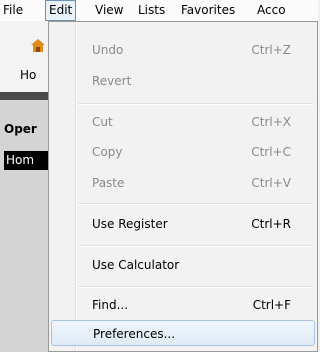 The image size is (320, 352). Describe the element at coordinates (108, 183) in the screenshot. I see `menu-item-label: Paste` at that location.